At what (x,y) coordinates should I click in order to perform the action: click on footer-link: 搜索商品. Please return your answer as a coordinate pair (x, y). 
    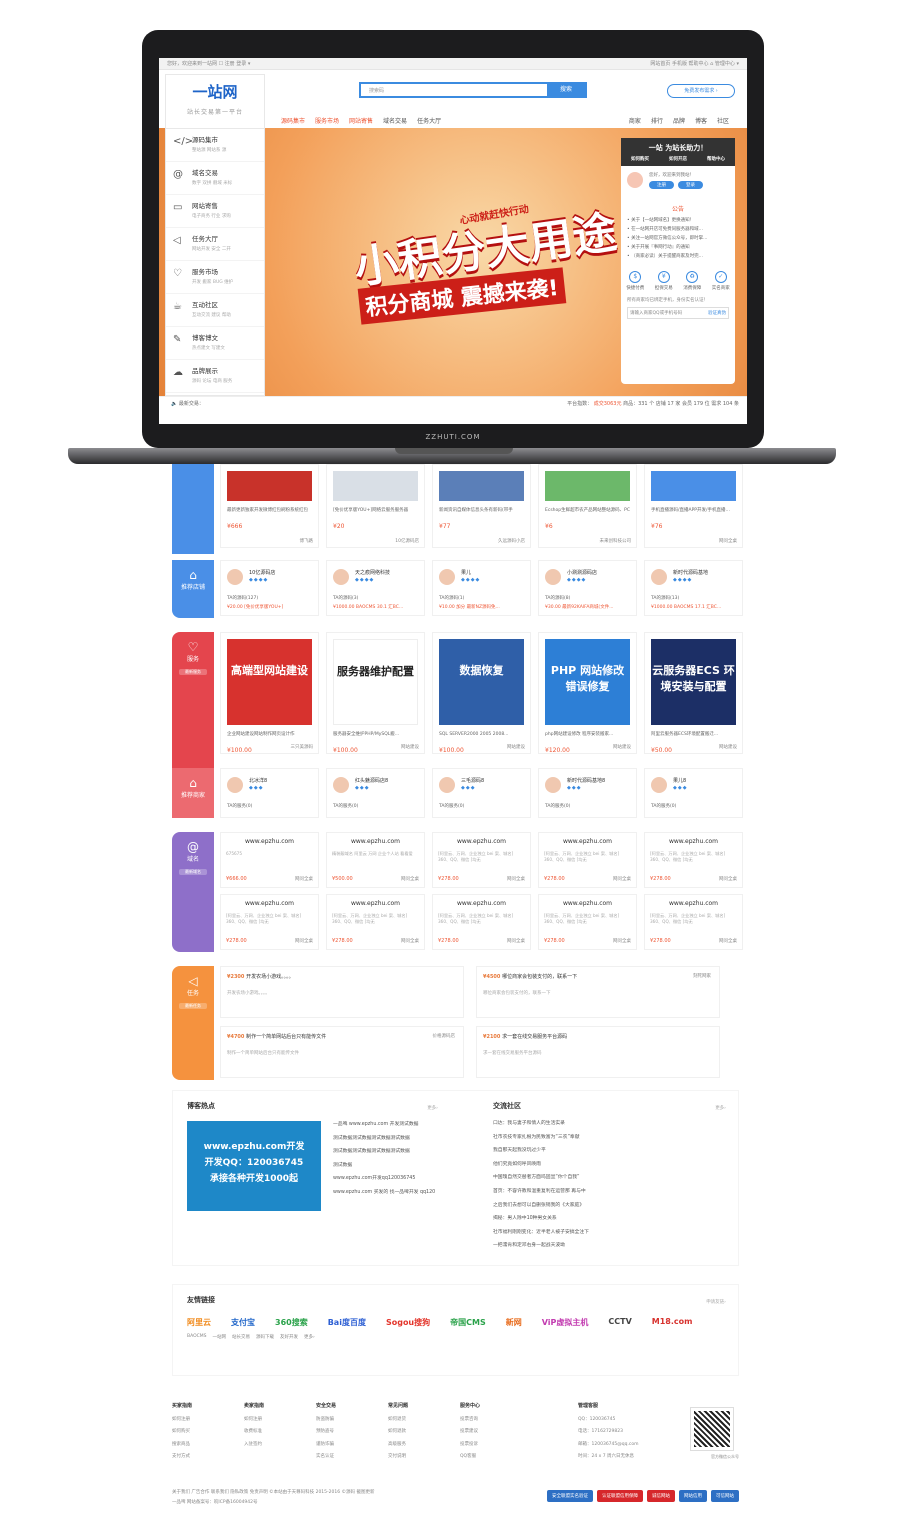
    Looking at the image, I should click on (181, 1444).